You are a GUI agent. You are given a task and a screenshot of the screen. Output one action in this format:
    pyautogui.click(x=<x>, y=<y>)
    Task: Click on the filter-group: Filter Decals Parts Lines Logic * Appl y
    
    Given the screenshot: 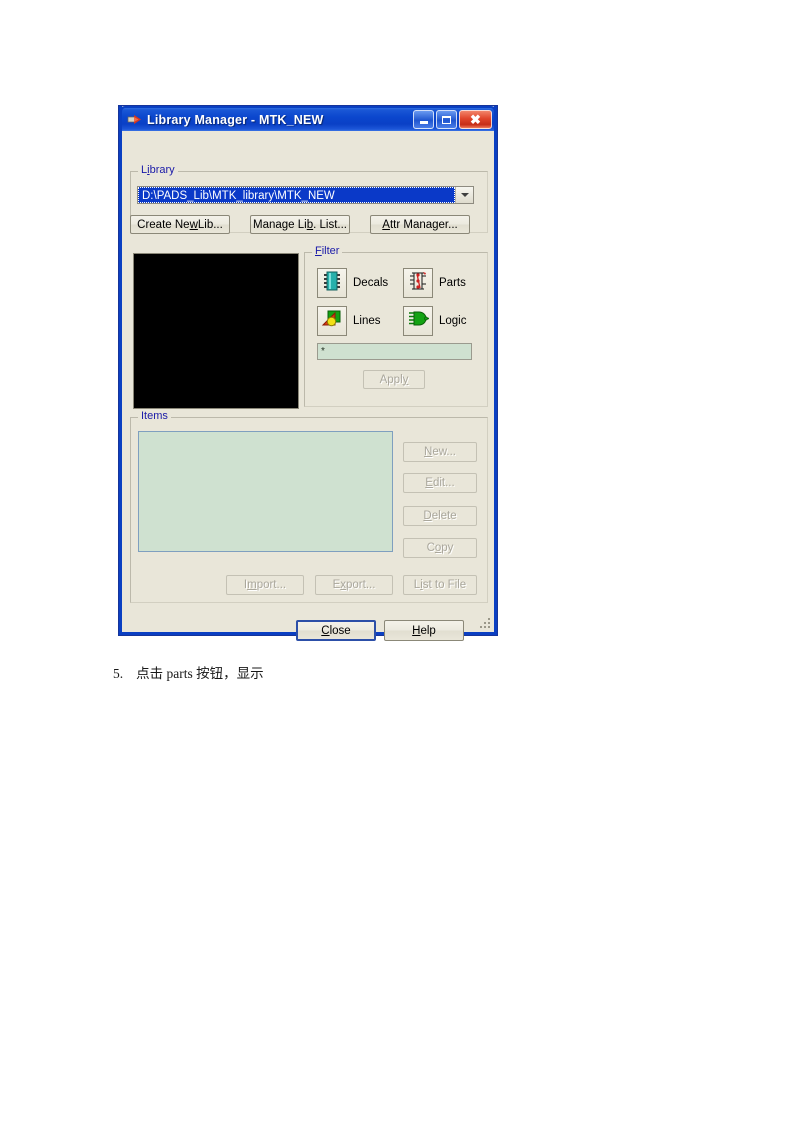 What is the action you would take?
    pyautogui.click(x=396, y=326)
    